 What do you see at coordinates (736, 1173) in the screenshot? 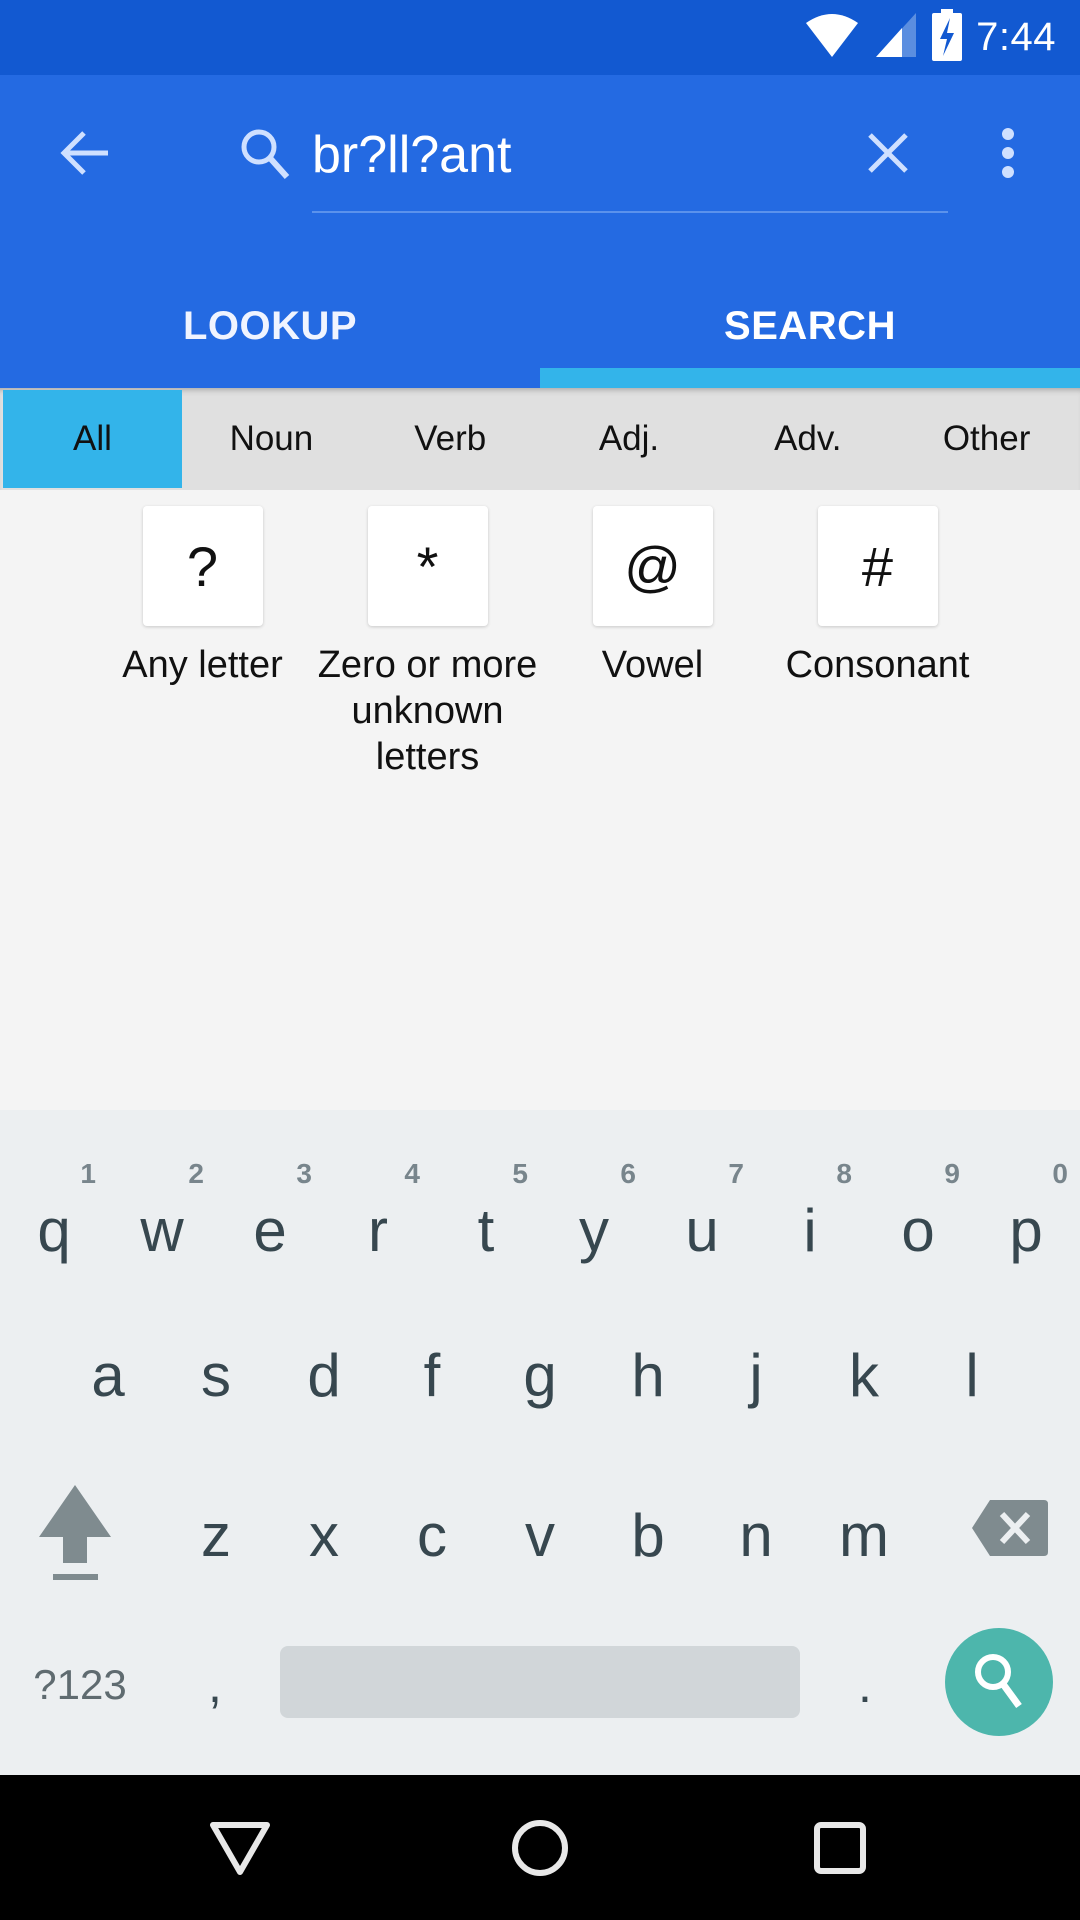
I see `key-number-hint: 7` at bounding box center [736, 1173].